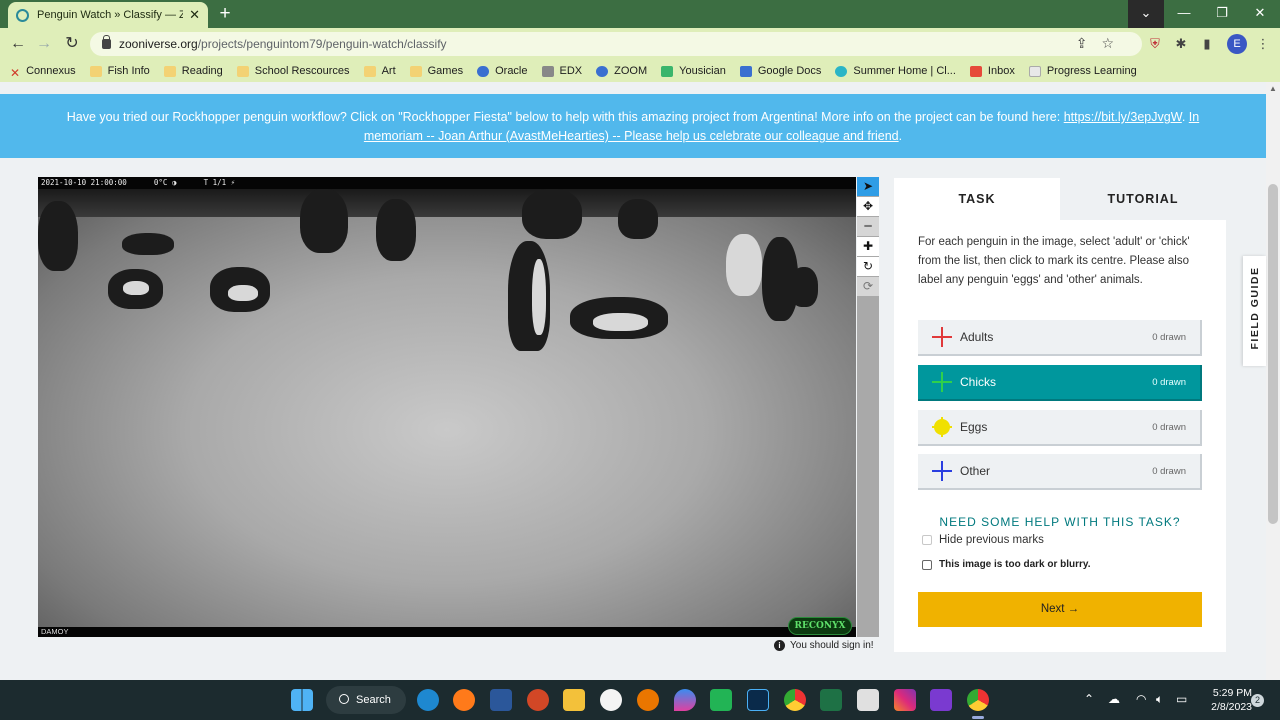 The height and width of the screenshot is (720, 1280). I want to click on bookmark-school-rescources: School Rescources, so click(293, 71).